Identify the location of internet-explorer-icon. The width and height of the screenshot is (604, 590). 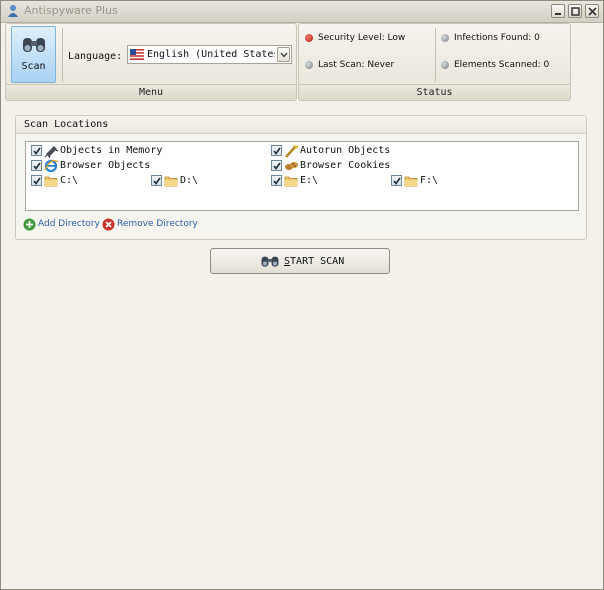
(51, 166).